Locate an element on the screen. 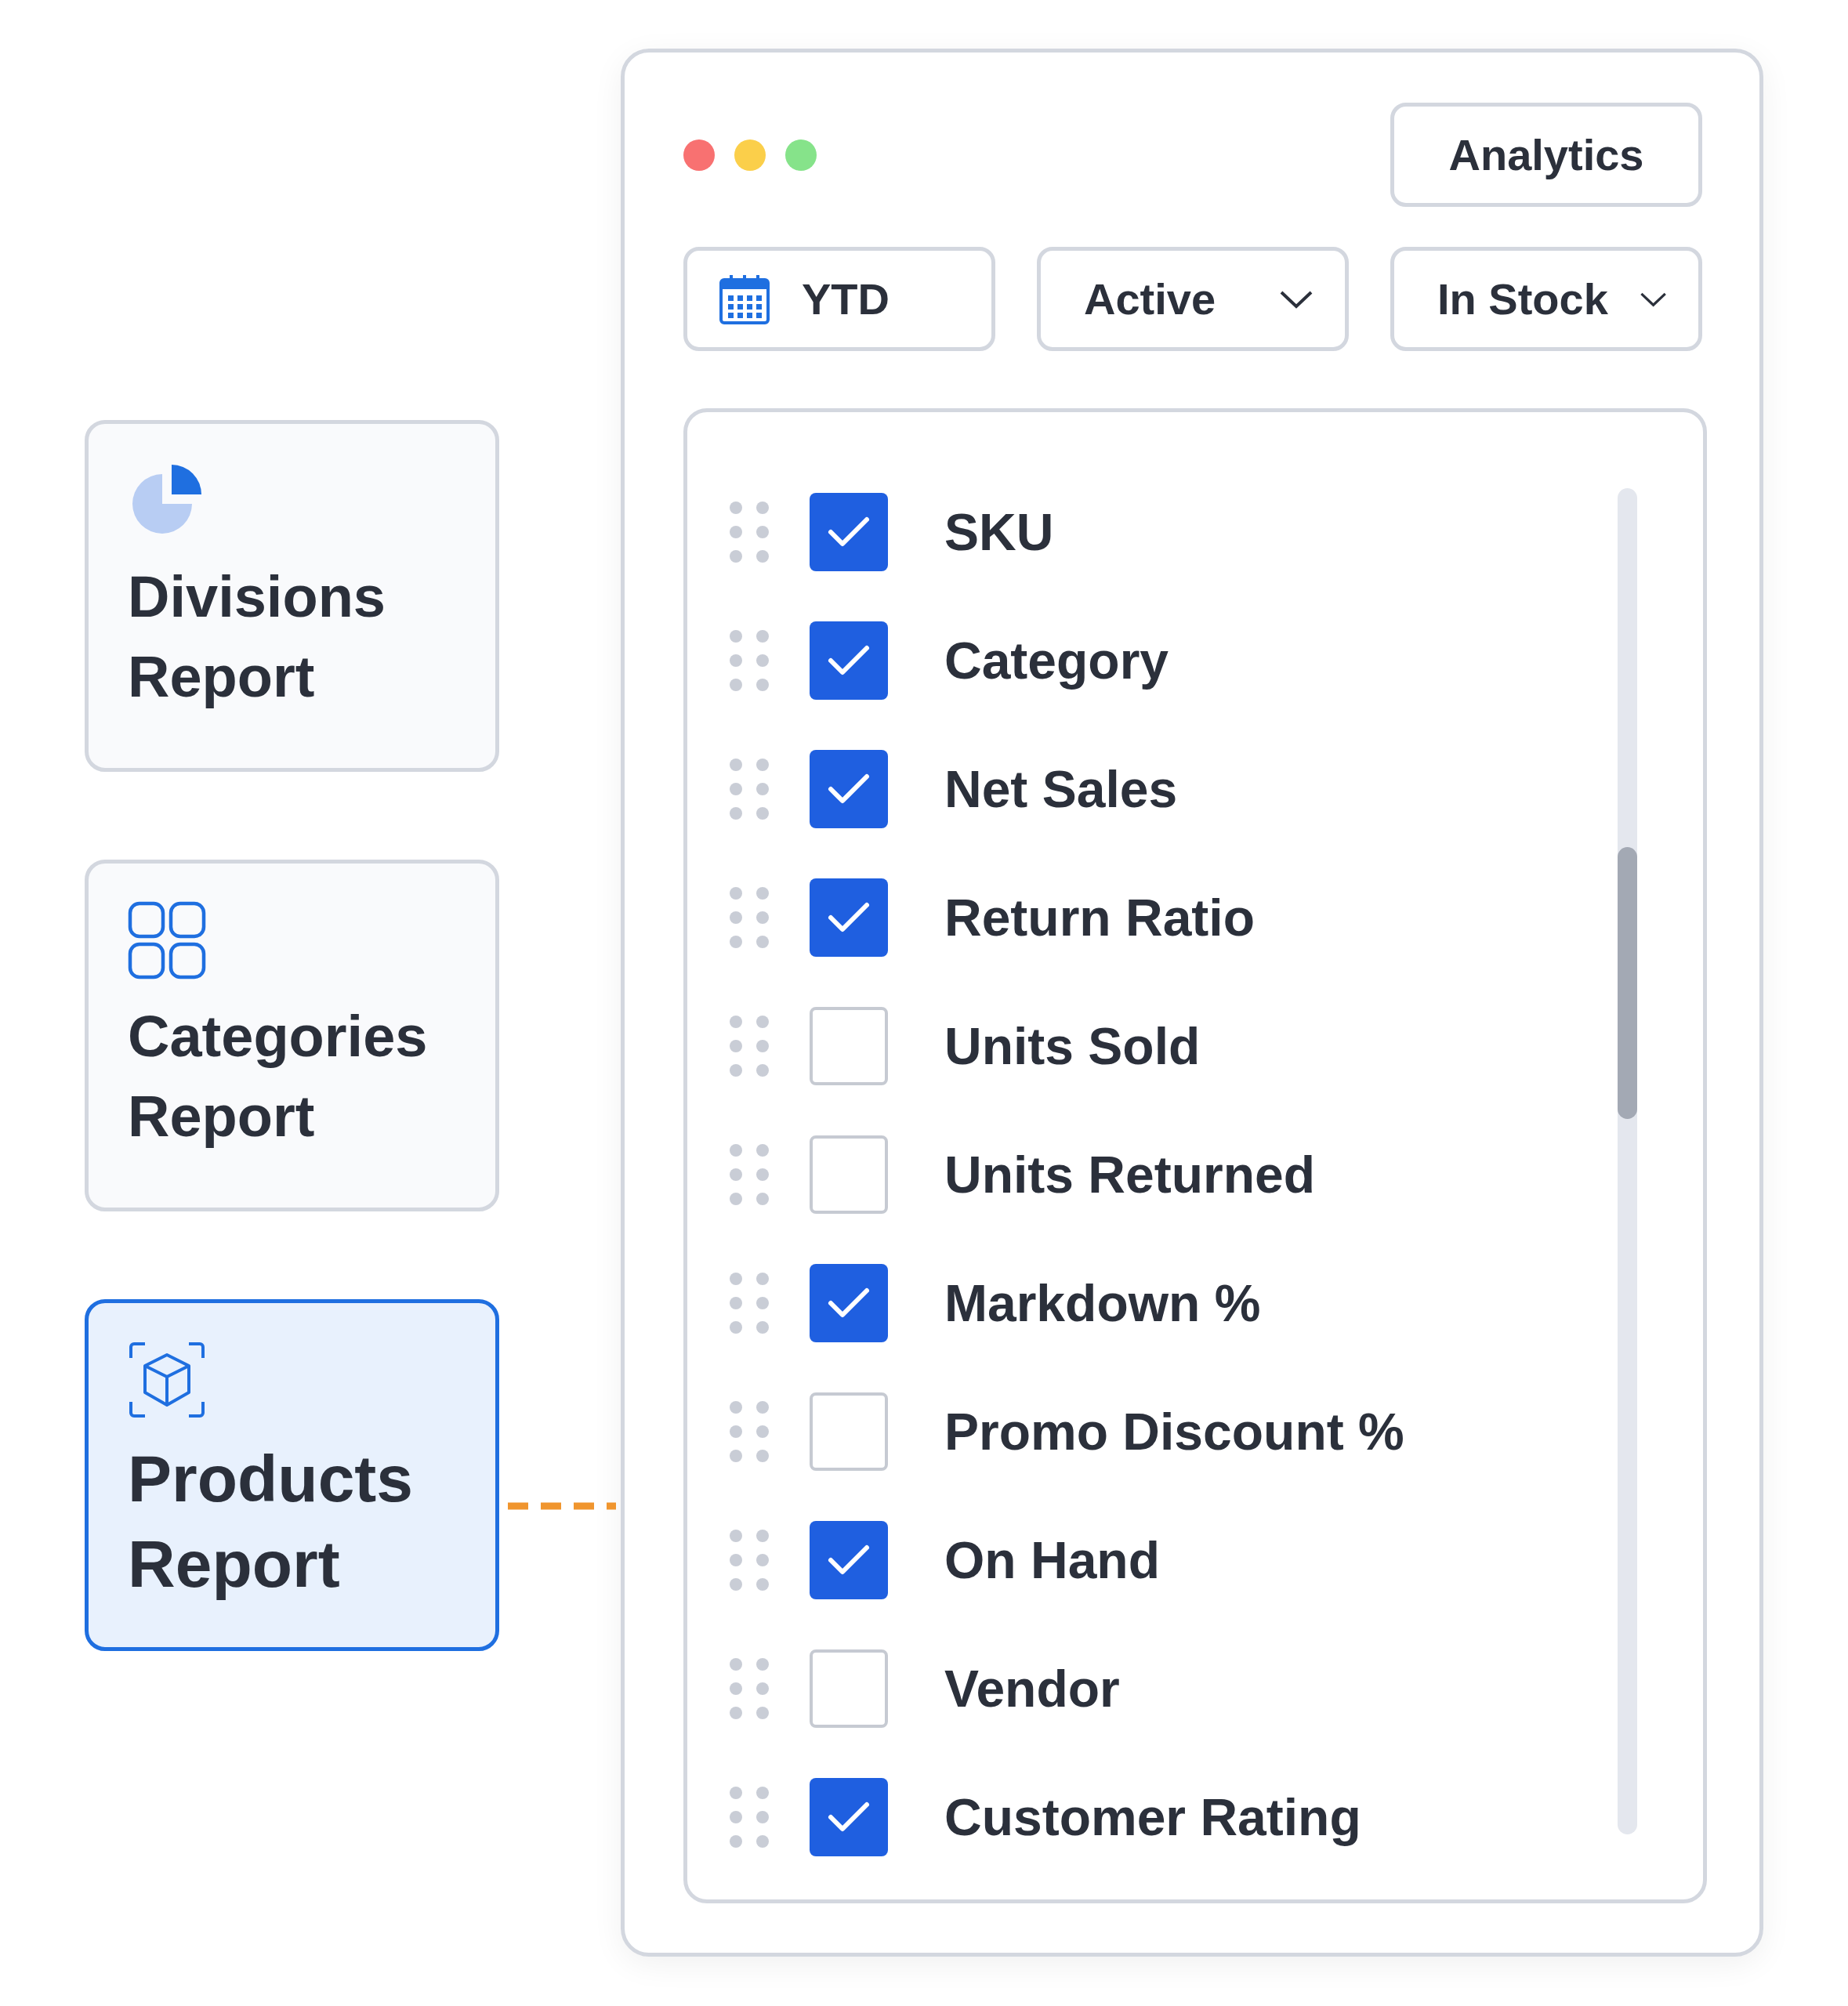  column-label: Units Returned is located at coordinates (1130, 1174).